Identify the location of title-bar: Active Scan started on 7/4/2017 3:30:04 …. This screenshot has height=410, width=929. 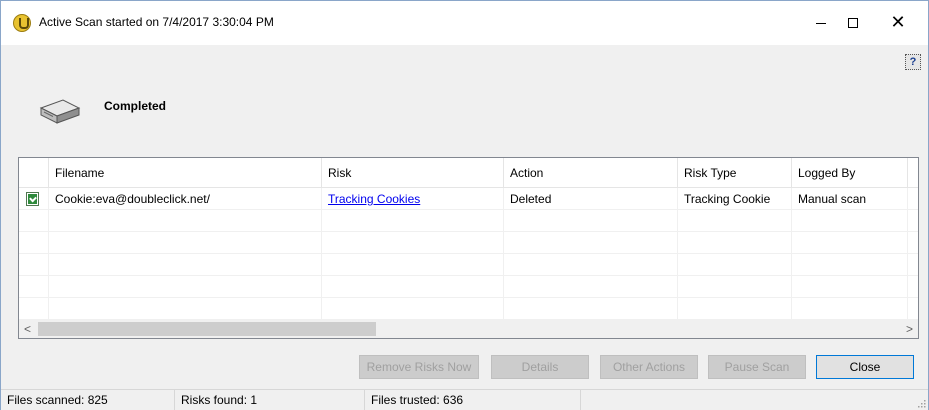
(464, 23).